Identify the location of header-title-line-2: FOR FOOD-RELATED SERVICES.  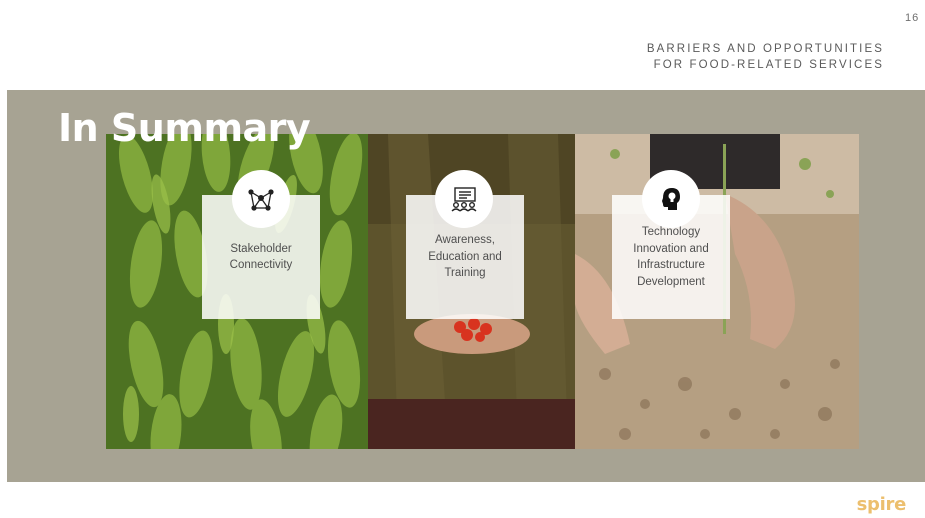
(768, 65).